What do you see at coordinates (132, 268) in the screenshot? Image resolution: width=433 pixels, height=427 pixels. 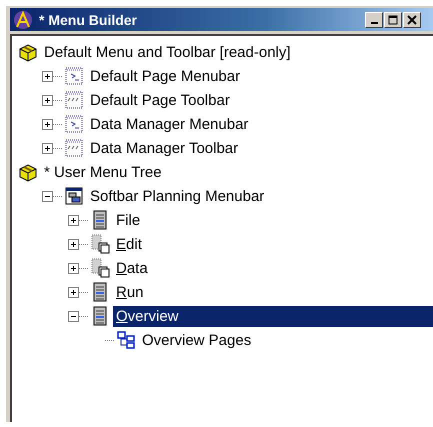 I see `tree-item: Data` at bounding box center [132, 268].